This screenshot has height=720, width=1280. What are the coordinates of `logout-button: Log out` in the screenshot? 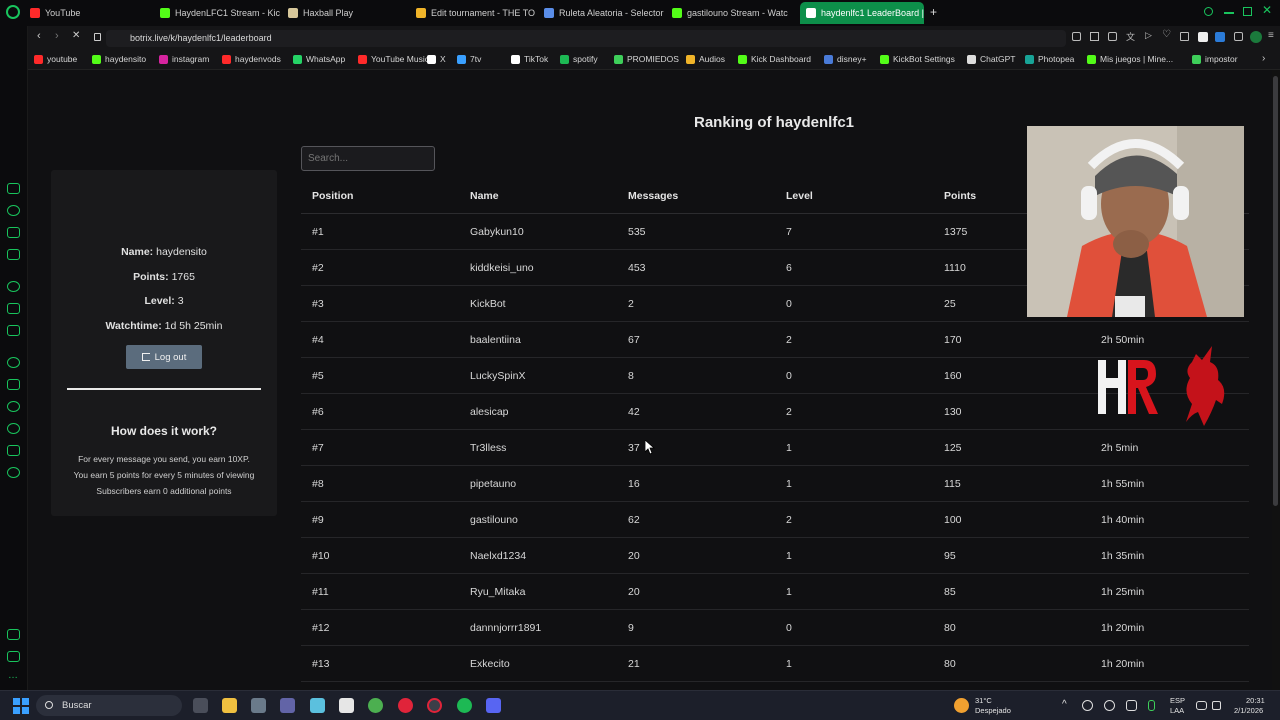 It's located at (164, 357).